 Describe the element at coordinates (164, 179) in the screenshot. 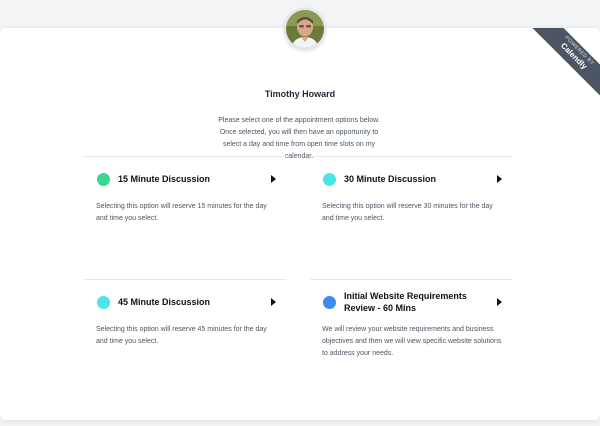

I see `option-title: 15 Minute Discussion` at that location.